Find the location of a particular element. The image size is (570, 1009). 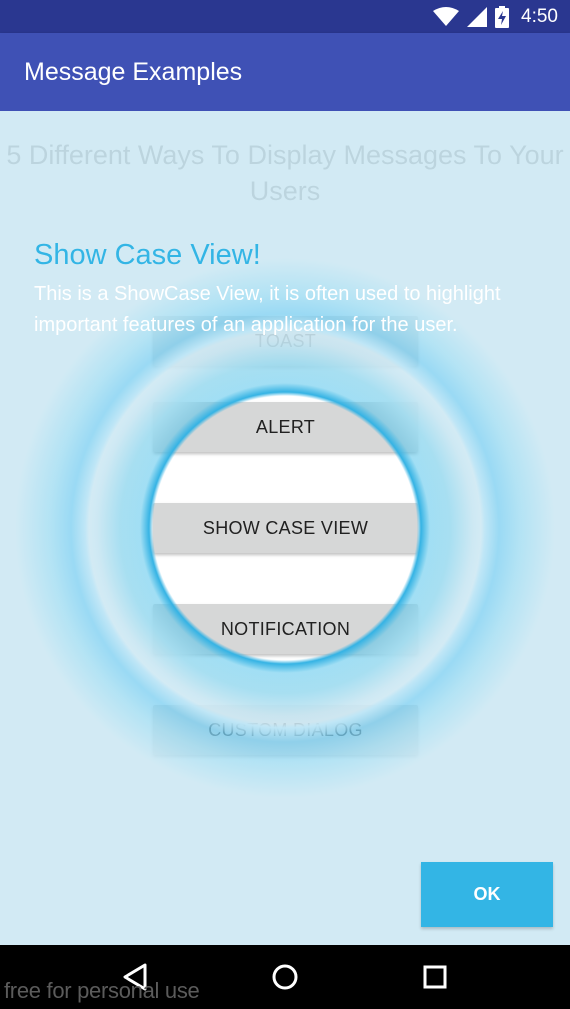

recents-icon is located at coordinates (435, 977).